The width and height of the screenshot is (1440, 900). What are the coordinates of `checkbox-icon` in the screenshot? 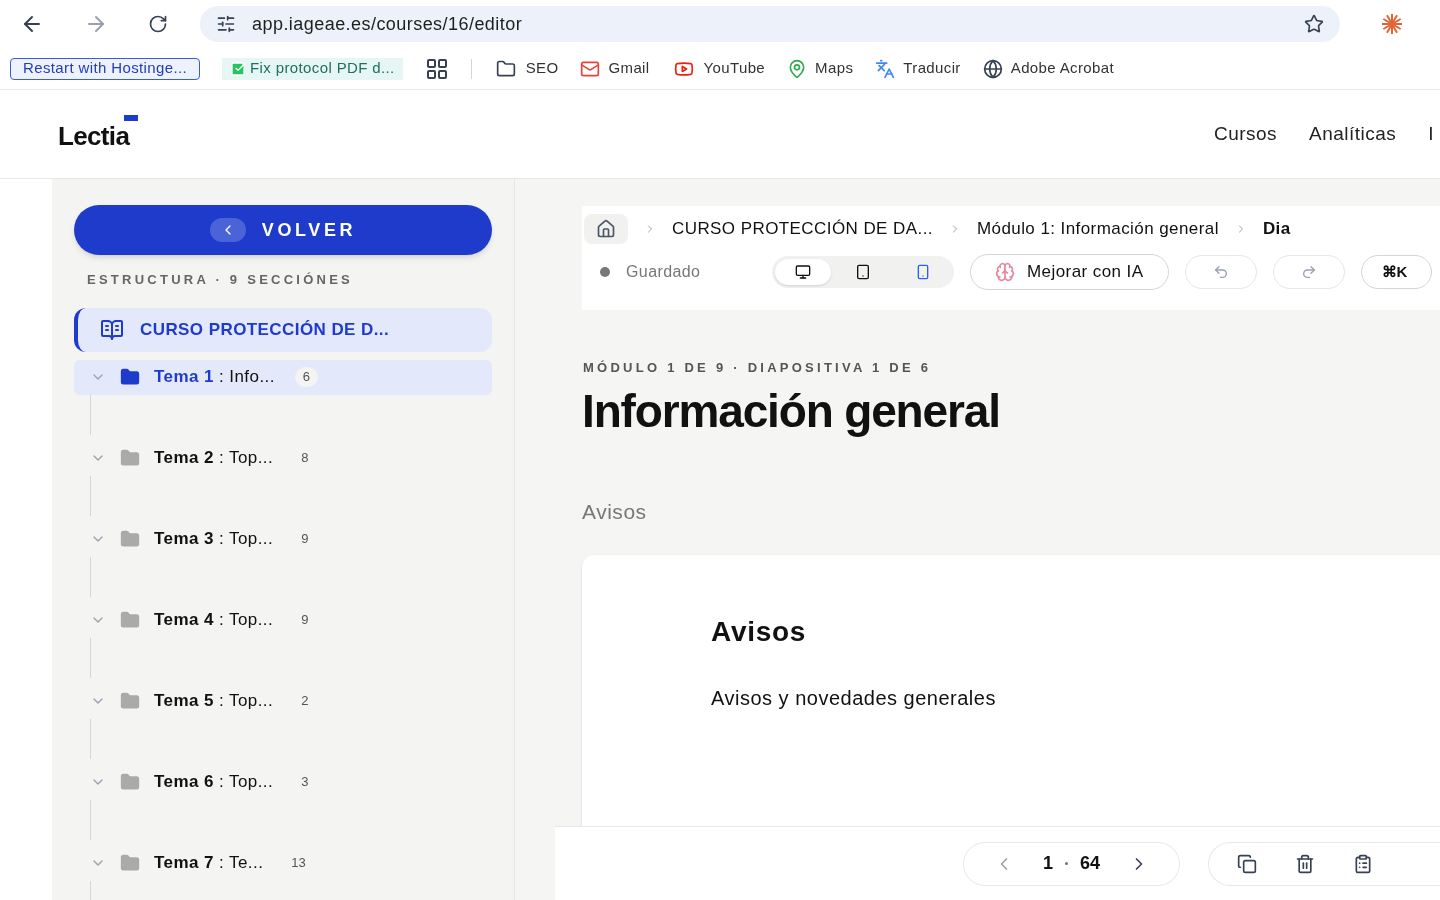 It's located at (238, 68).